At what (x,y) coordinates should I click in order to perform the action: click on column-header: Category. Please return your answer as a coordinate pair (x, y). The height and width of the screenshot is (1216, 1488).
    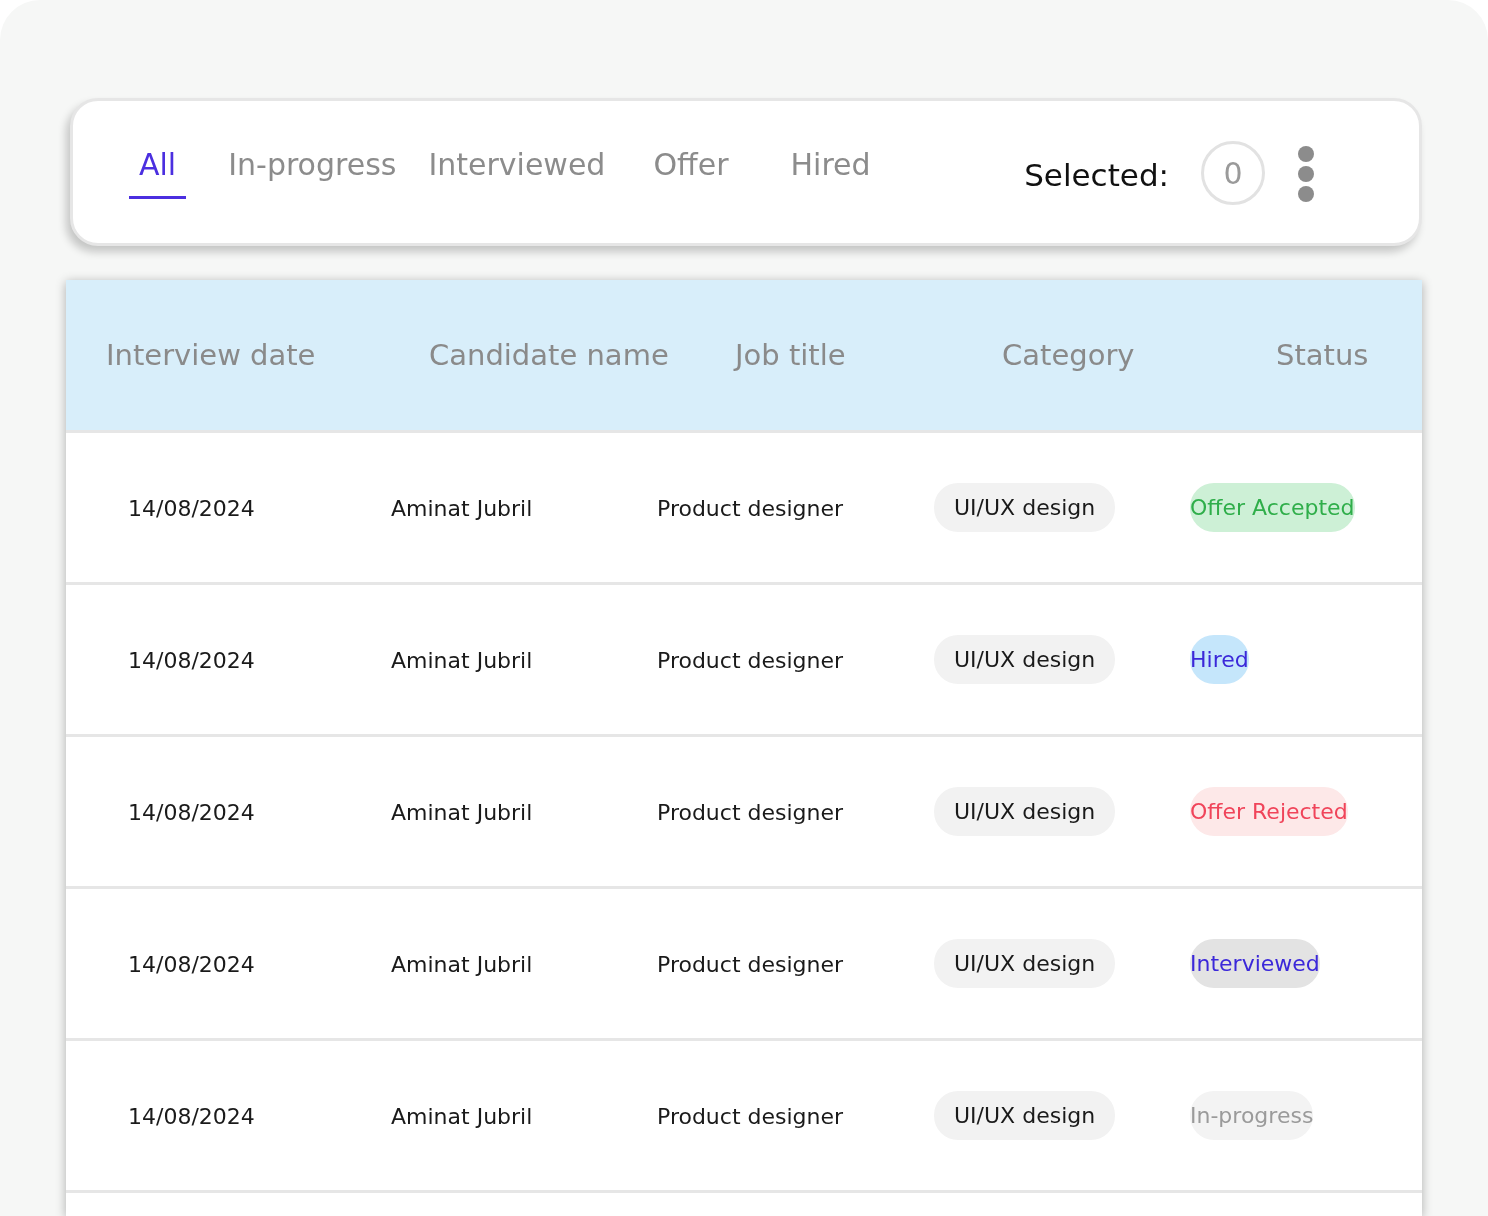
    Looking at the image, I should click on (1069, 355).